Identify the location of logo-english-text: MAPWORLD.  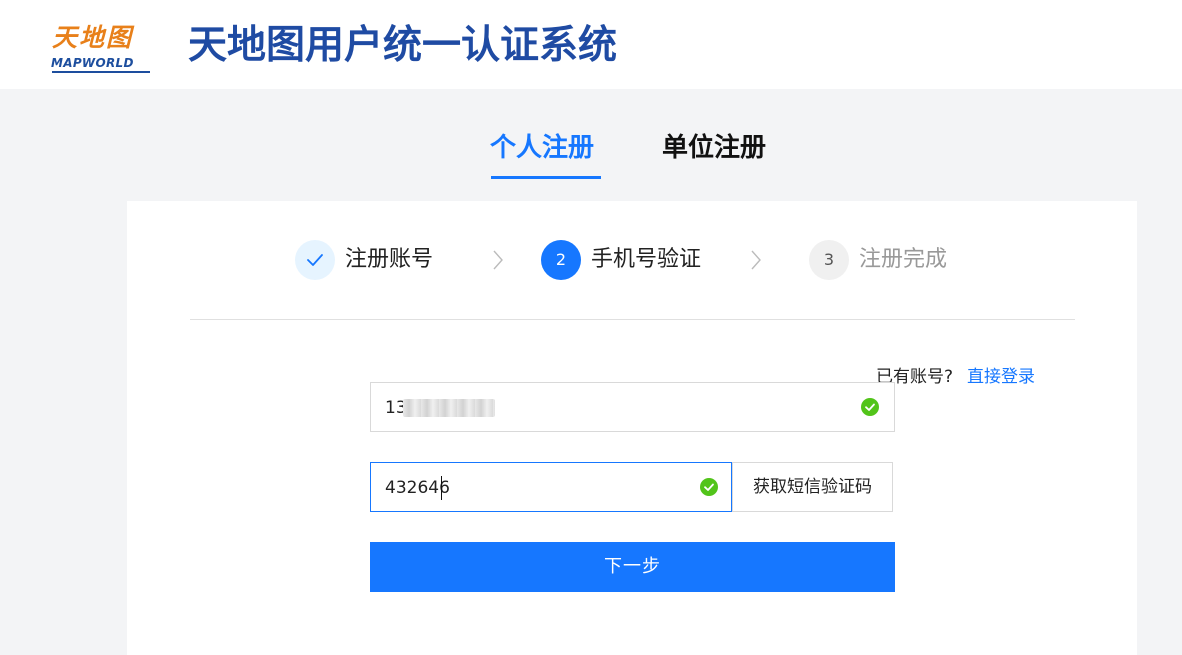
(92, 63).